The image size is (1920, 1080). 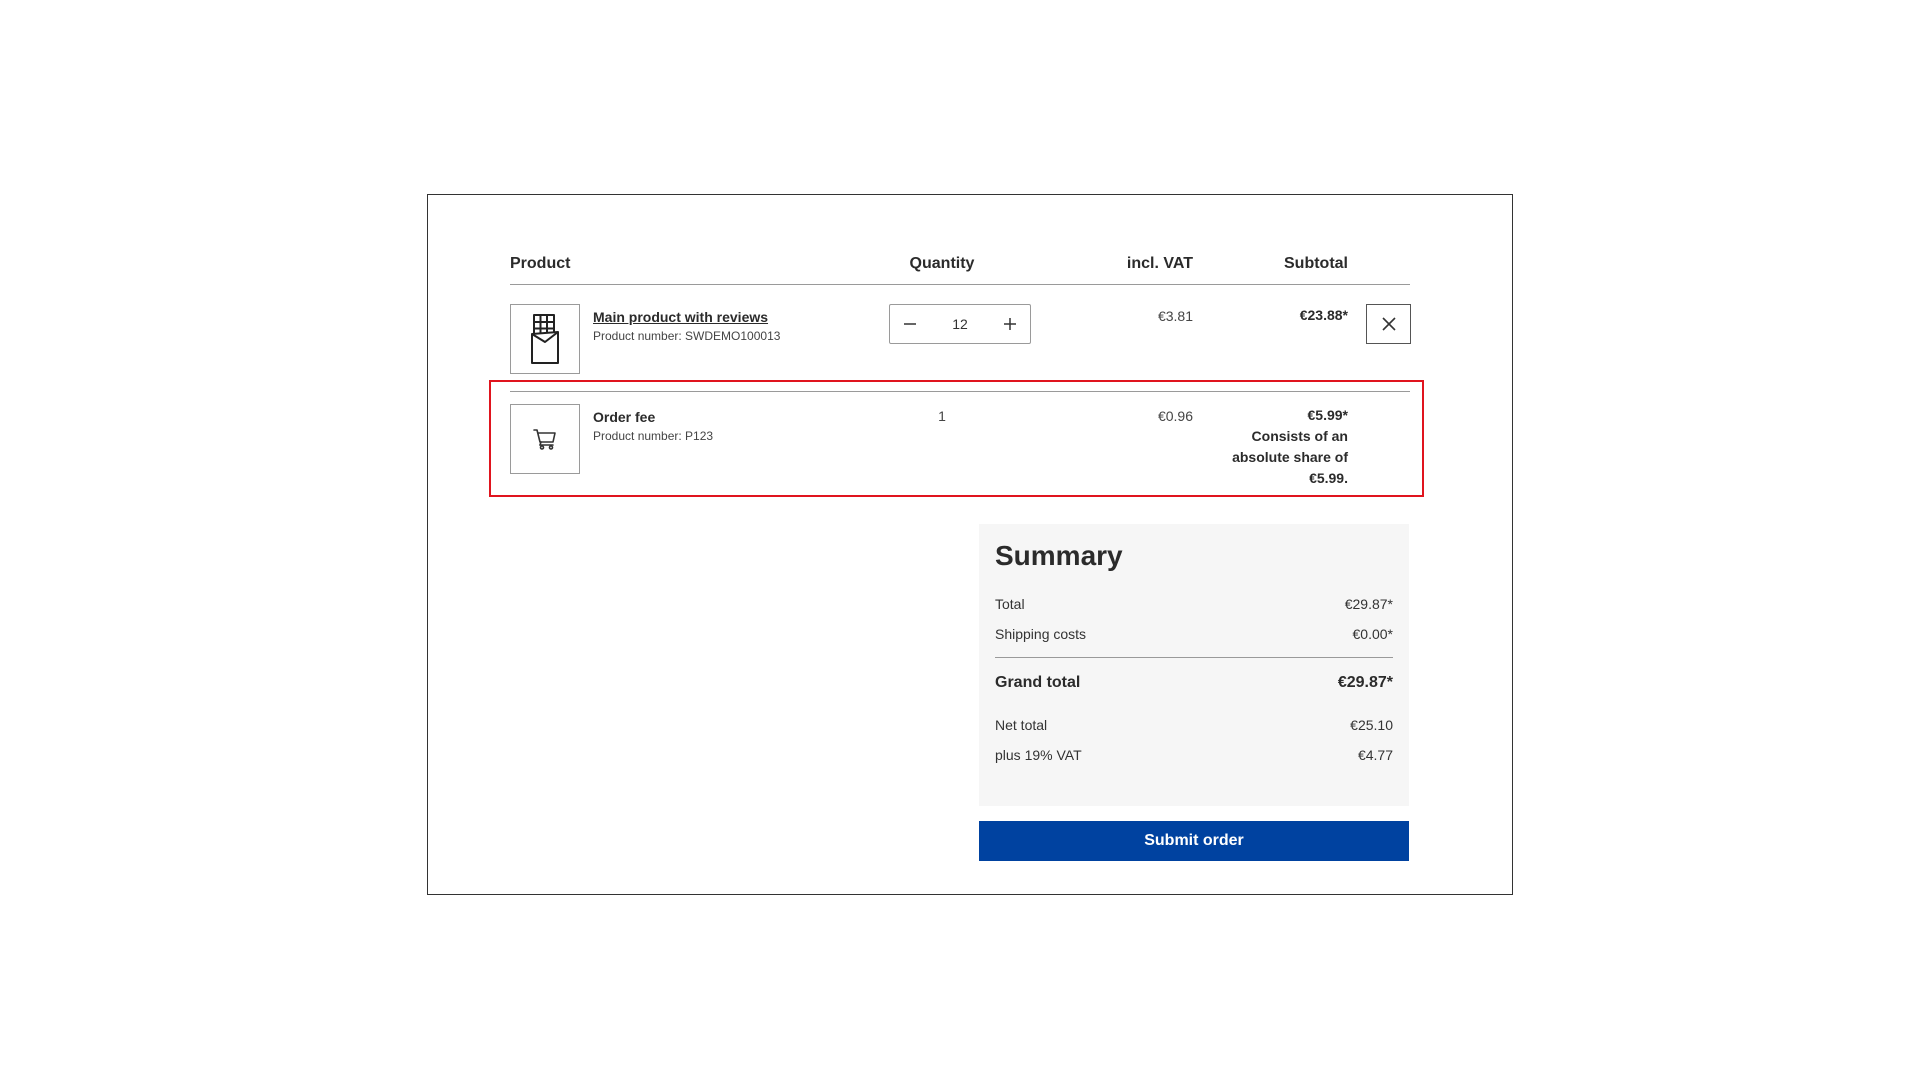 I want to click on summary-title: Summary, so click(x=1059, y=555).